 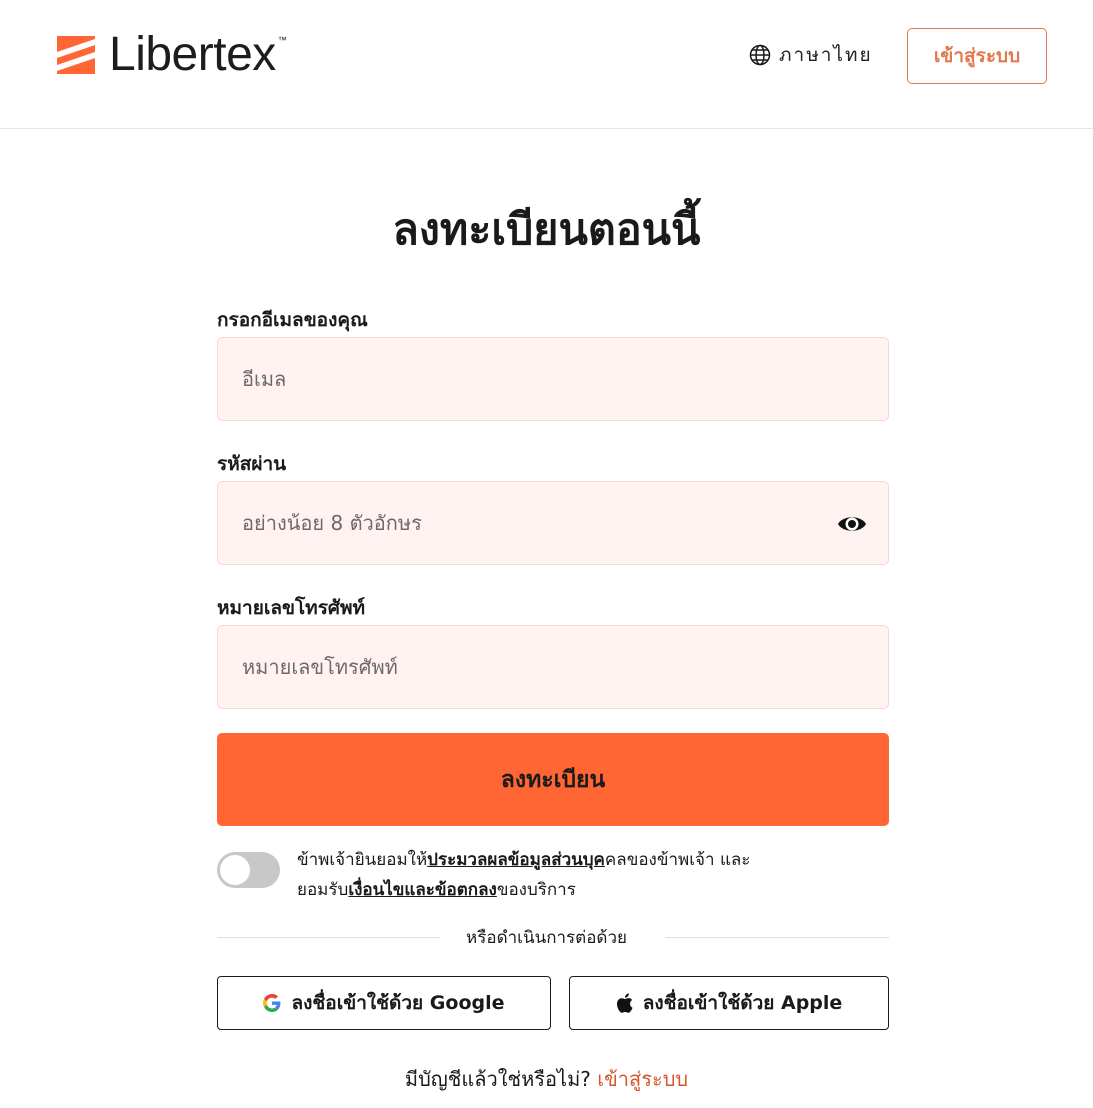 I want to click on google-signin-button: ลงชื่อเข้าใช้ด้วย Google, so click(x=384, y=1003).